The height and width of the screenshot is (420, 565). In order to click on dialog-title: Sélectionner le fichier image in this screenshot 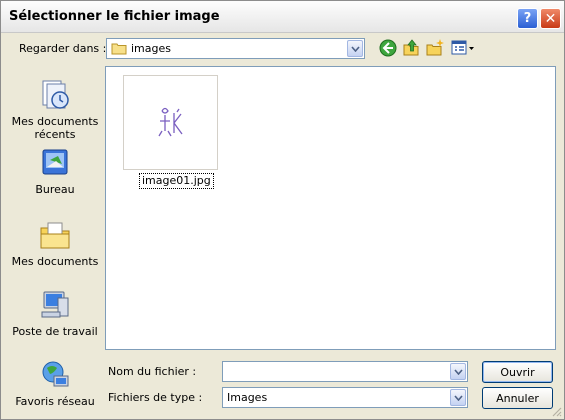, I will do `click(114, 16)`.